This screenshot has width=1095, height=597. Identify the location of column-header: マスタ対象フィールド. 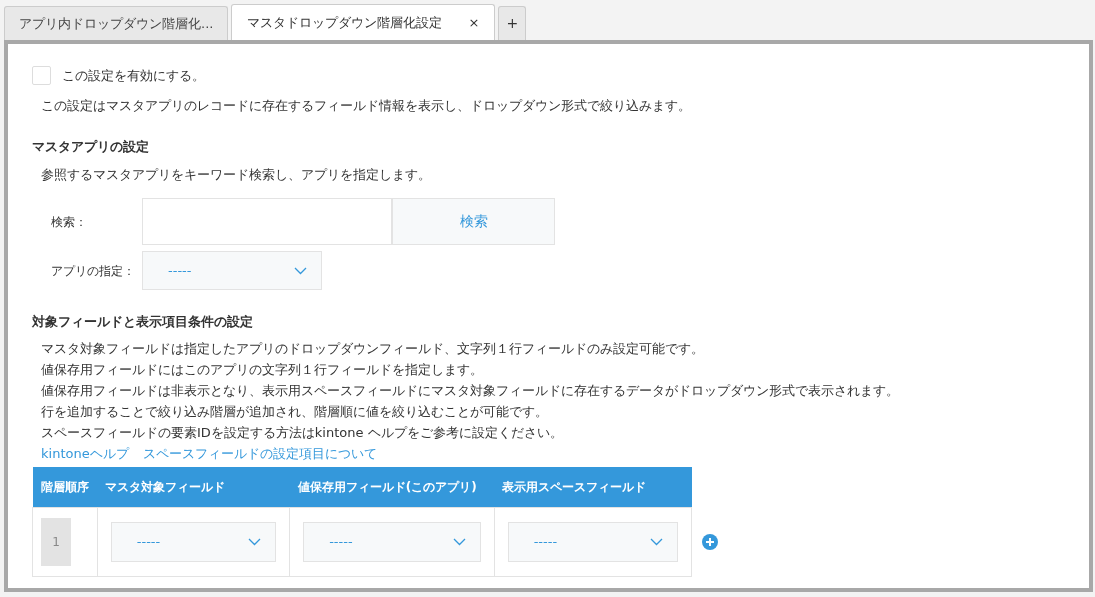
(193, 487).